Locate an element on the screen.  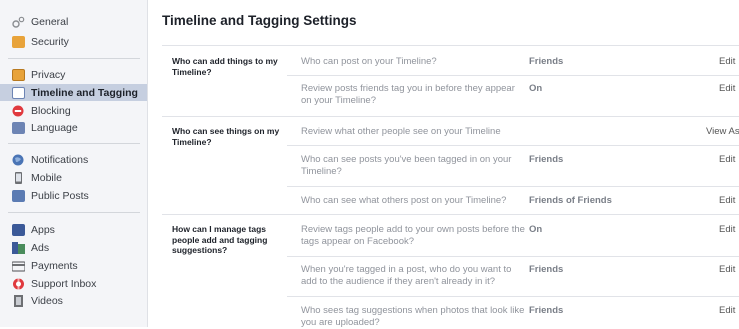
blocking-icon is located at coordinates (18, 111).